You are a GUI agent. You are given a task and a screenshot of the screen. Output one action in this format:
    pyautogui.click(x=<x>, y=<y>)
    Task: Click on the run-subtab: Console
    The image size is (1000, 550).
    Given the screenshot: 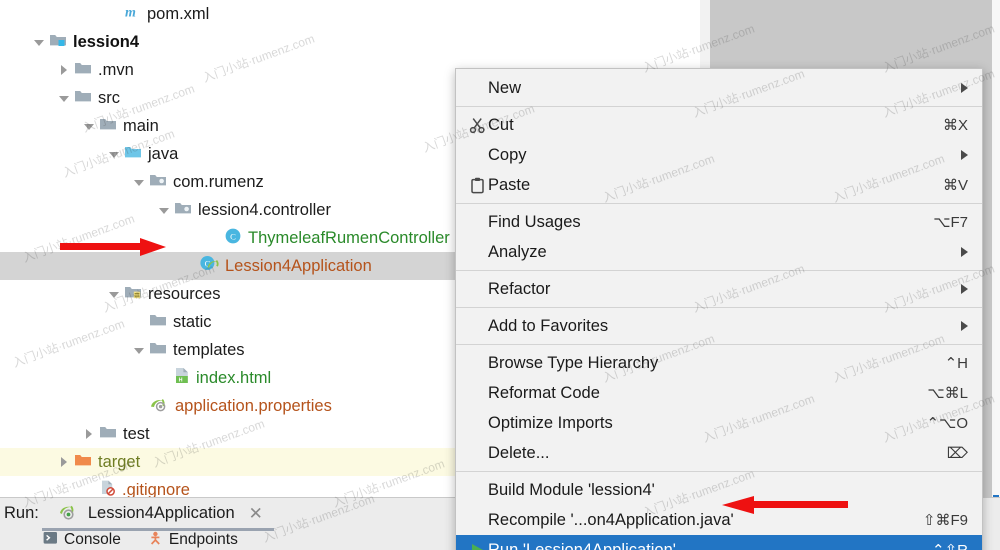 What is the action you would take?
    pyautogui.click(x=81, y=540)
    